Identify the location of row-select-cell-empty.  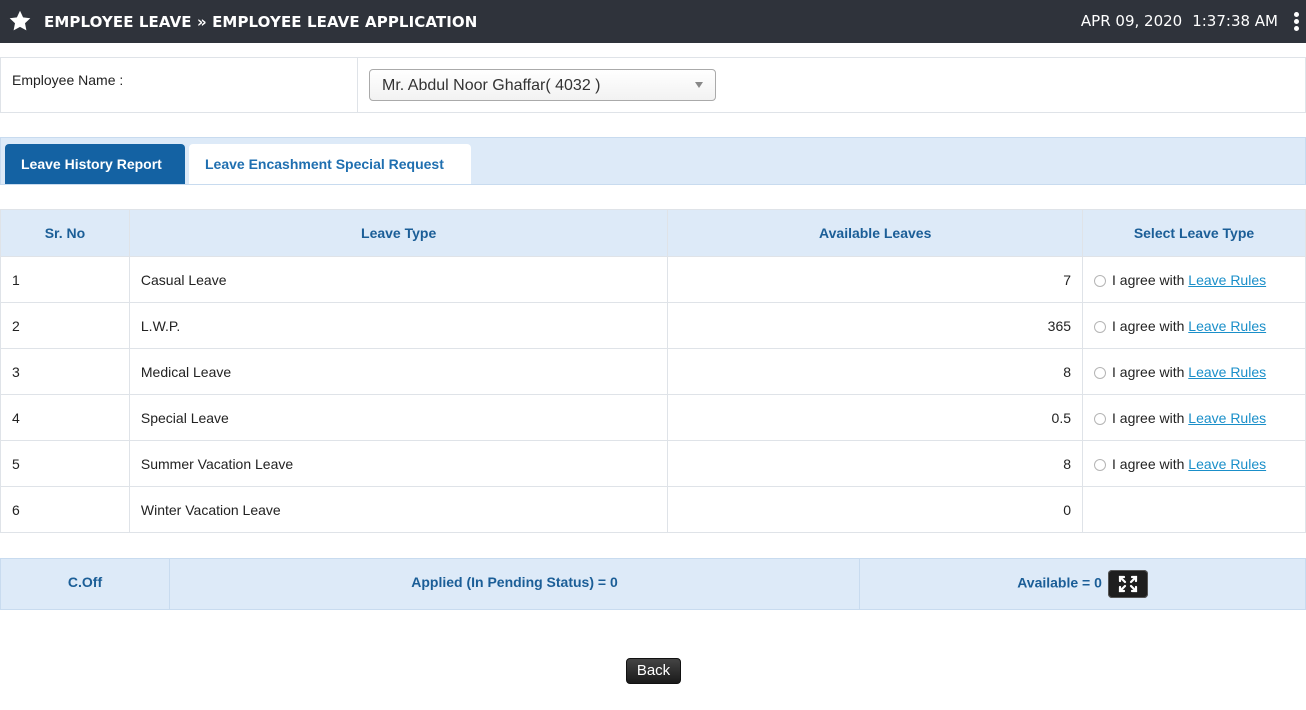
(1194, 509).